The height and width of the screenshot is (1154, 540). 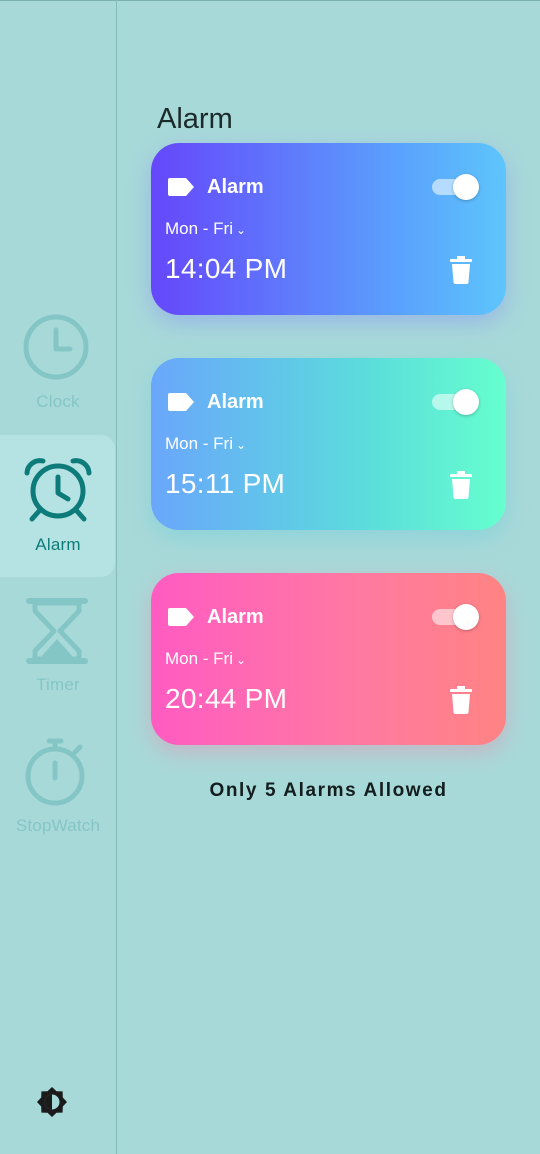 What do you see at coordinates (328, 659) in the screenshot?
I see `alarm-card: Alarm Mon - Fri ⌄ 20:44 PM` at bounding box center [328, 659].